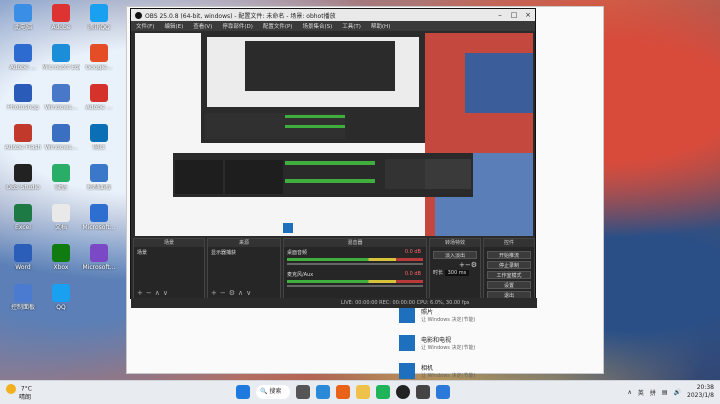  I want to click on close-icon: ×, so click(528, 15).